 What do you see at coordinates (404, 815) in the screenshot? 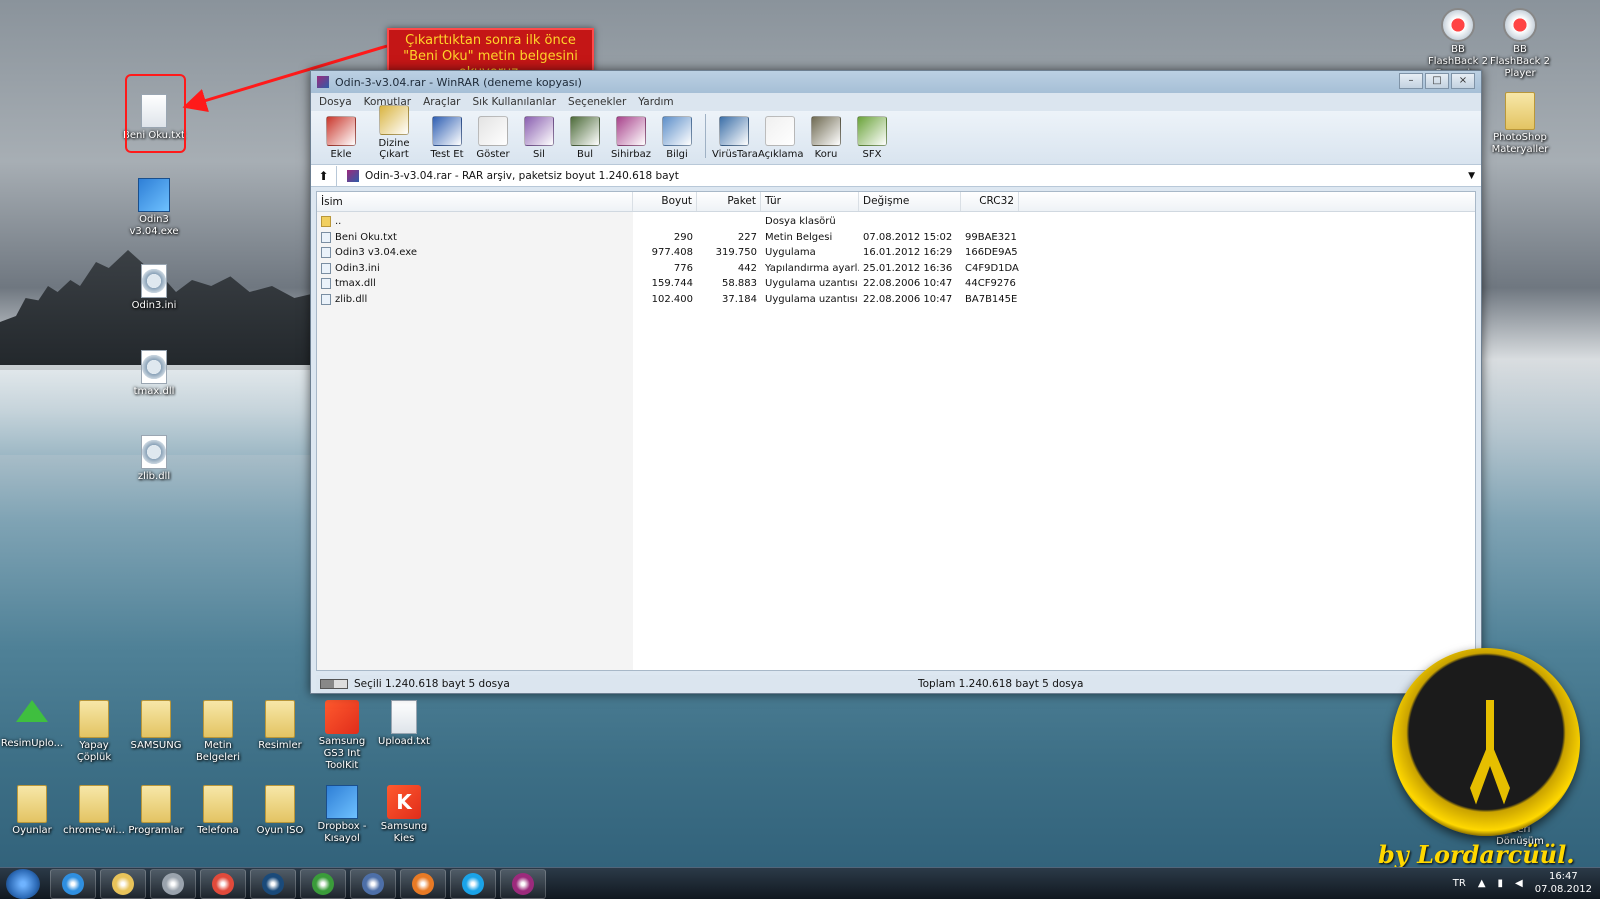
I see `desktop-icon-samsung-kies: K Samsung Kies` at bounding box center [404, 815].